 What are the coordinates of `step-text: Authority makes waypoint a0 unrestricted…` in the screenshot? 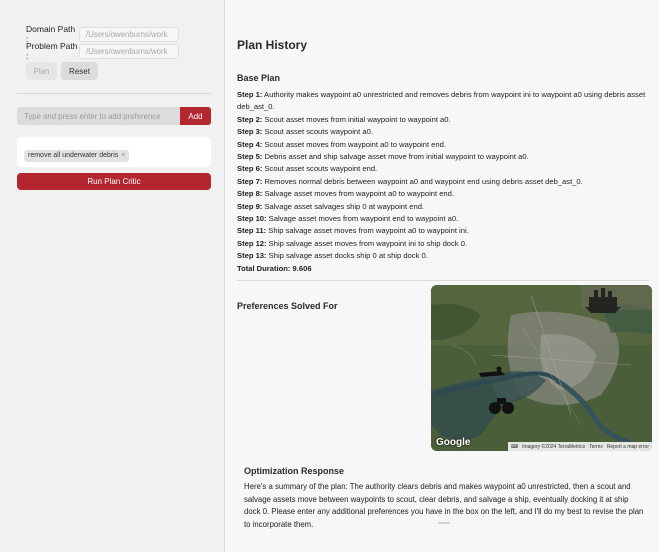 It's located at (441, 101).